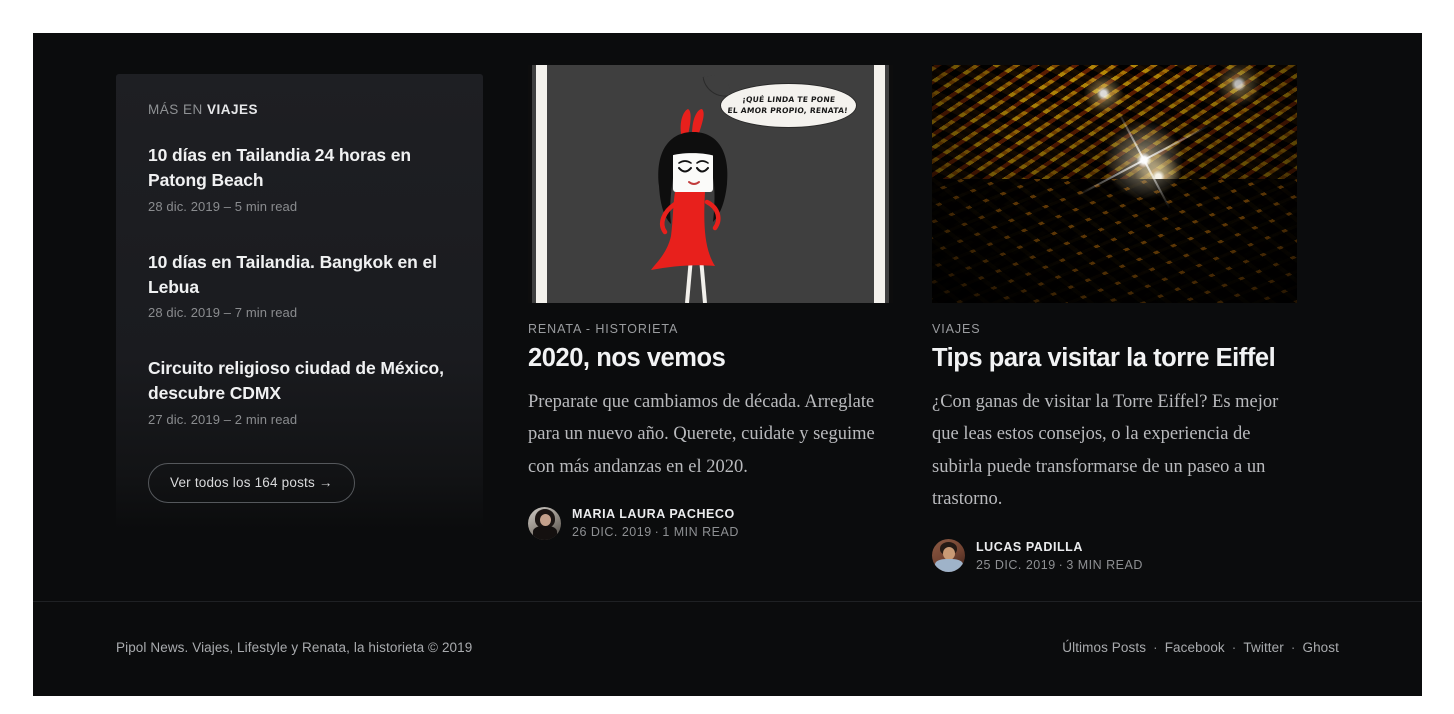 The image size is (1454, 714). Describe the element at coordinates (1263, 647) in the screenshot. I see `footer-link-twitter: Twitter` at that location.